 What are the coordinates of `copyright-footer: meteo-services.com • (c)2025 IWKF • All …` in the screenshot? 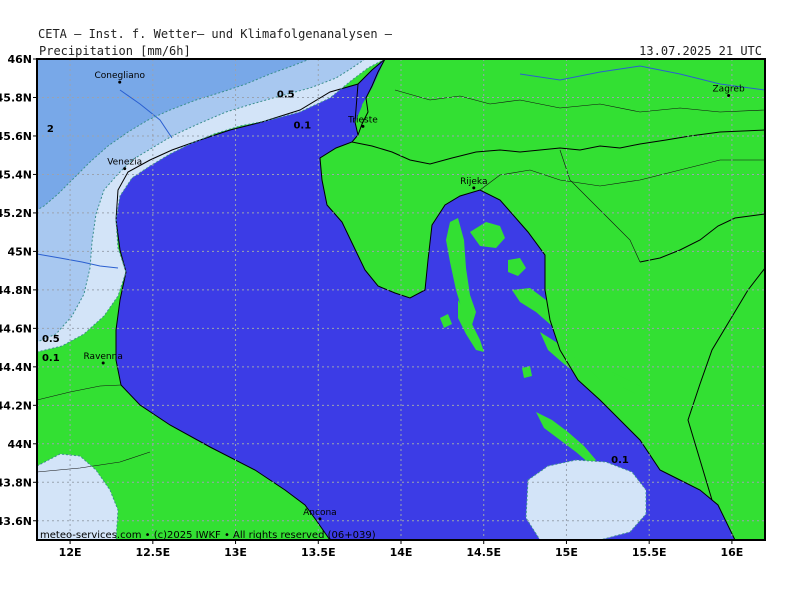 It's located at (208, 535).